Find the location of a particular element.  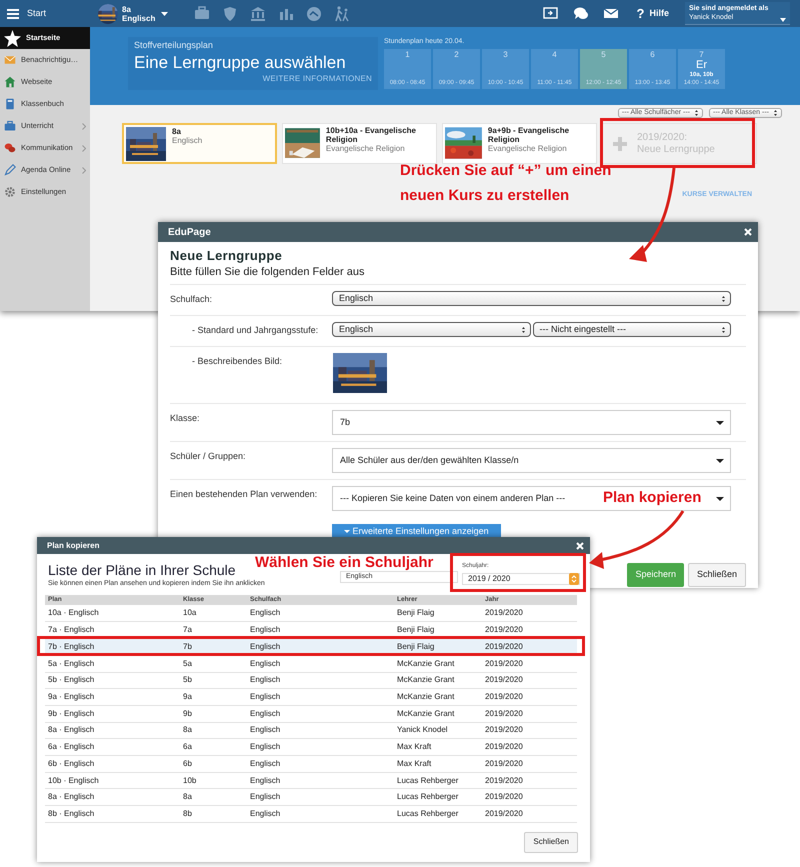

table-cell: 8b · Englisch is located at coordinates (112, 814).